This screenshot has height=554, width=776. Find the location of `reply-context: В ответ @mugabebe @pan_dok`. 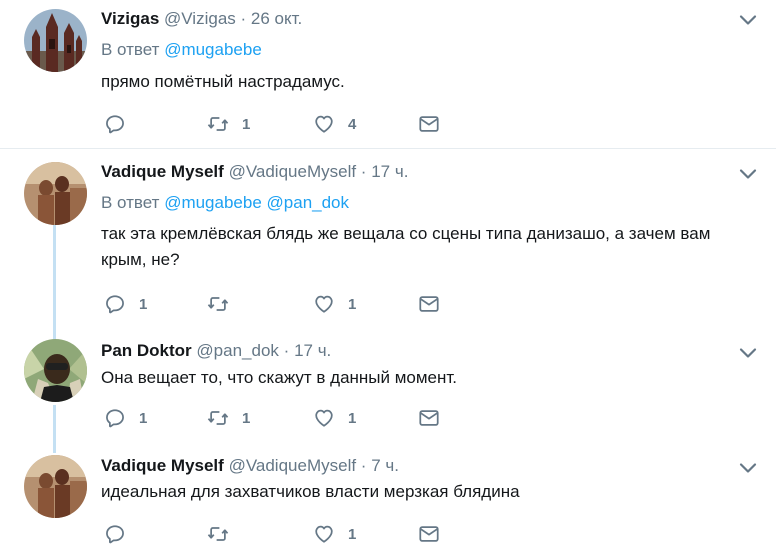

reply-context: В ответ @mugabebe @pan_dok is located at coordinates (225, 203).